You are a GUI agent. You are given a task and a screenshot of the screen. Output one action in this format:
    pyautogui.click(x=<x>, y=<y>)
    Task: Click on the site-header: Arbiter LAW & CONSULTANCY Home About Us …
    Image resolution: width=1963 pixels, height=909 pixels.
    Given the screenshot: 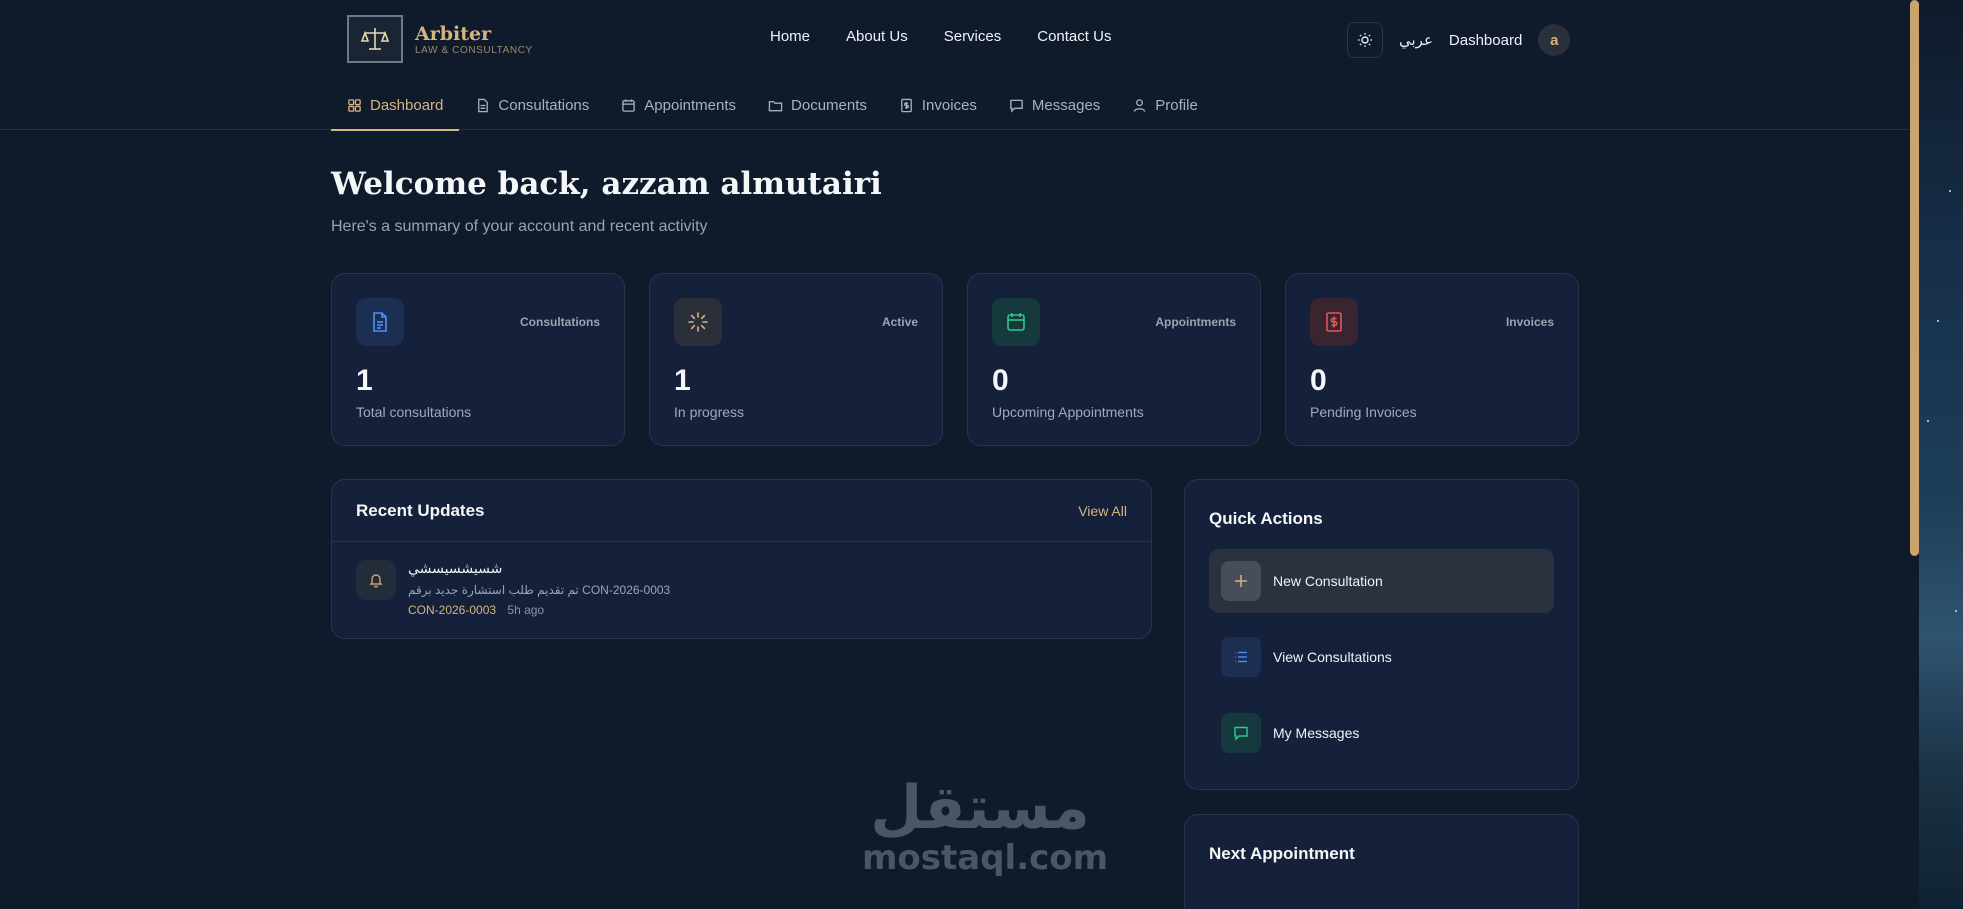 What is the action you would take?
    pyautogui.click(x=959, y=40)
    